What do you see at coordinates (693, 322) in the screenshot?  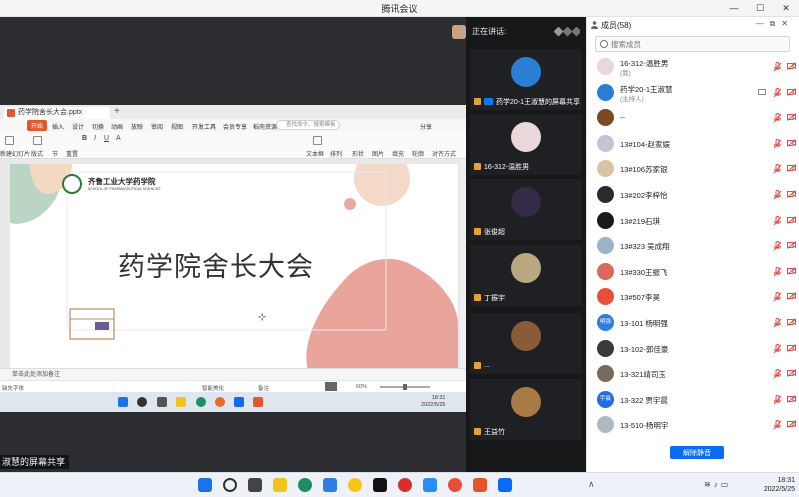 I see `member-row: 明强 13-101 杨明强` at bounding box center [693, 322].